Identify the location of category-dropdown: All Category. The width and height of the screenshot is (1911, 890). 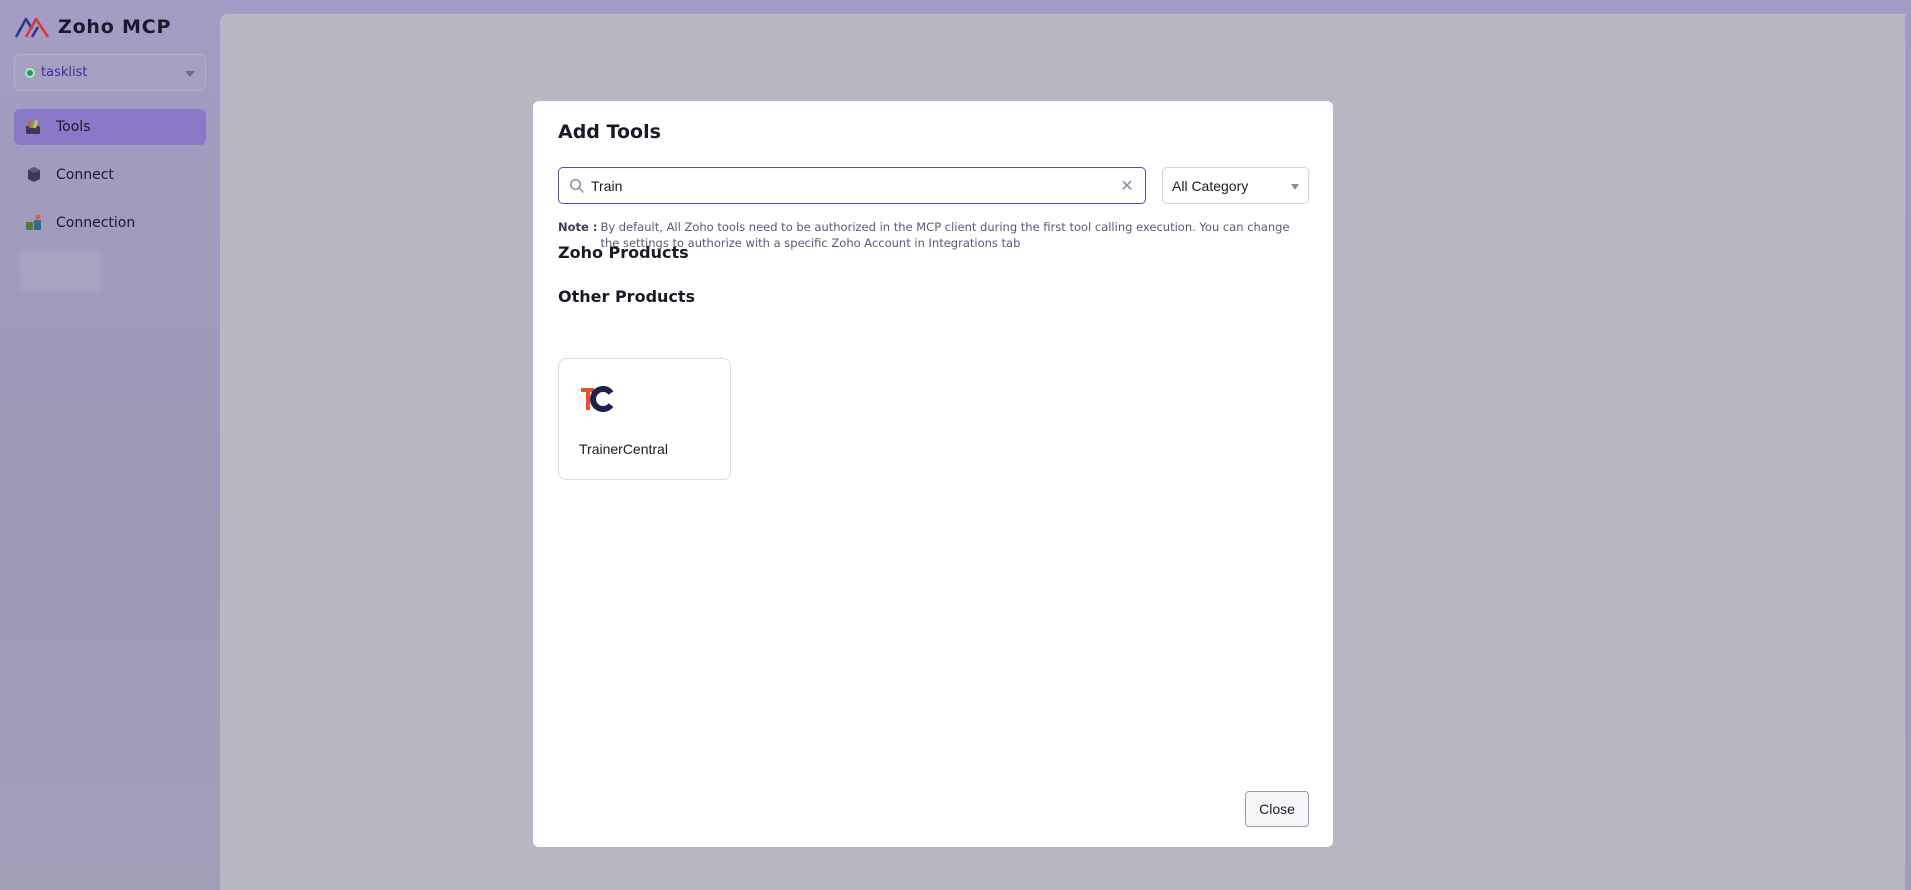
(1235, 185).